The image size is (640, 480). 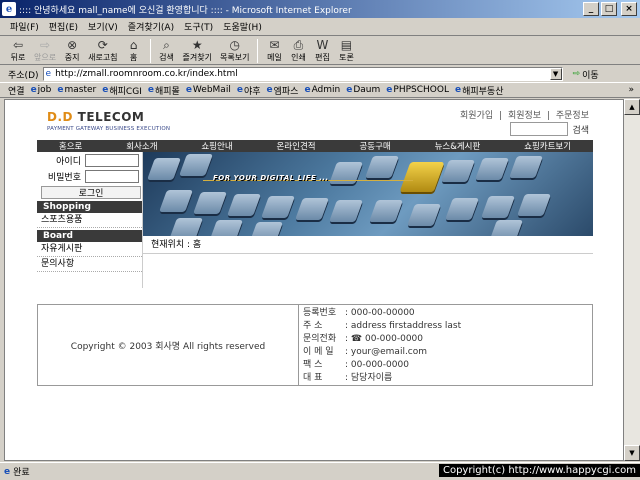 What do you see at coordinates (89, 264) in the screenshot?
I see `sidebar-item-qna: 문의사항` at bounding box center [89, 264].